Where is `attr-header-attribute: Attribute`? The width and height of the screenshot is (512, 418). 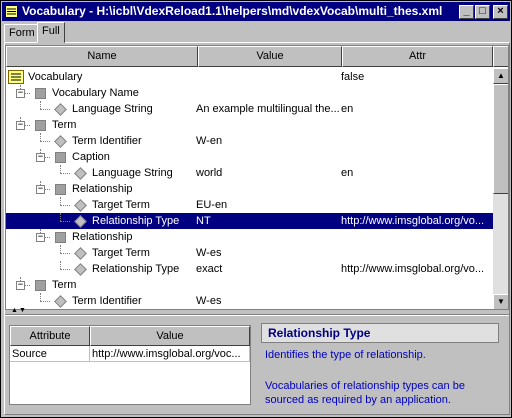
attr-header-attribute: Attribute is located at coordinates (50, 336).